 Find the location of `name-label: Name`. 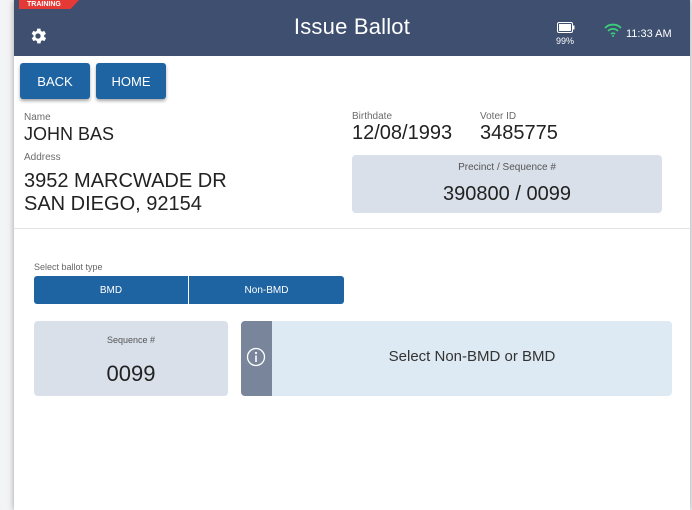

name-label: Name is located at coordinates (37, 117).